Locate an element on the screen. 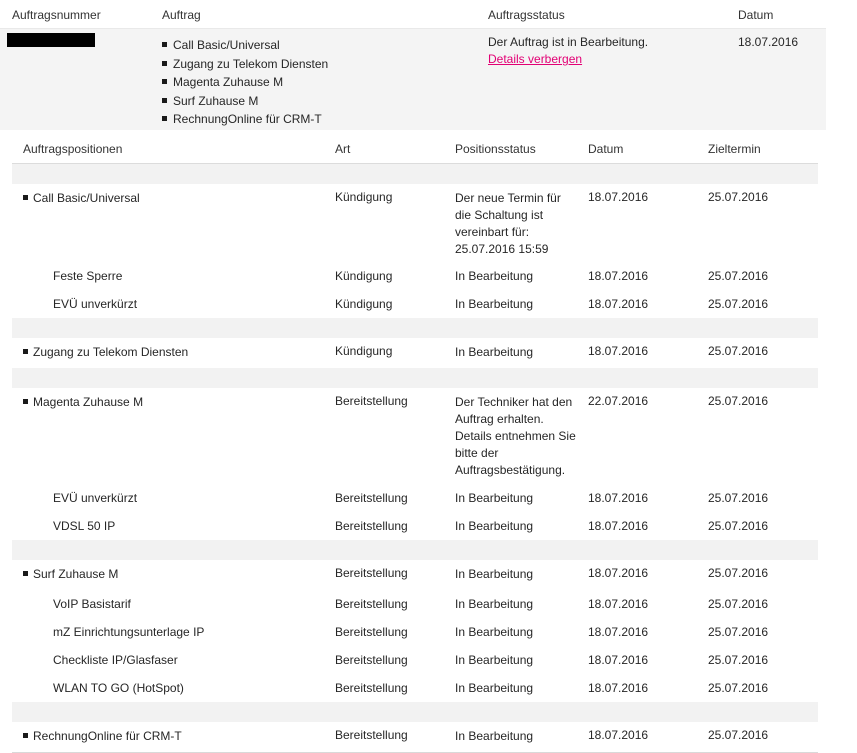 Image resolution: width=857 pixels, height=753 pixels. position-name: Magenta Zuhause M is located at coordinates (83, 402).